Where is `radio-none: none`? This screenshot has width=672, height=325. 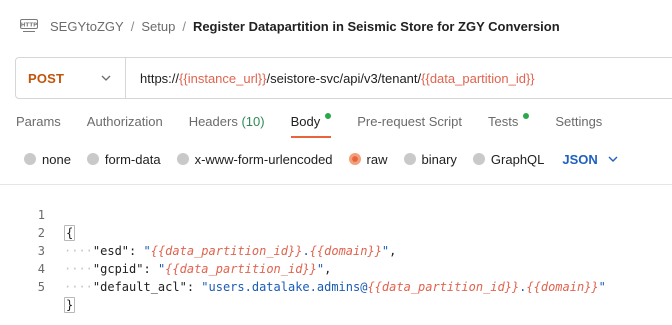
radio-none: none is located at coordinates (47, 159).